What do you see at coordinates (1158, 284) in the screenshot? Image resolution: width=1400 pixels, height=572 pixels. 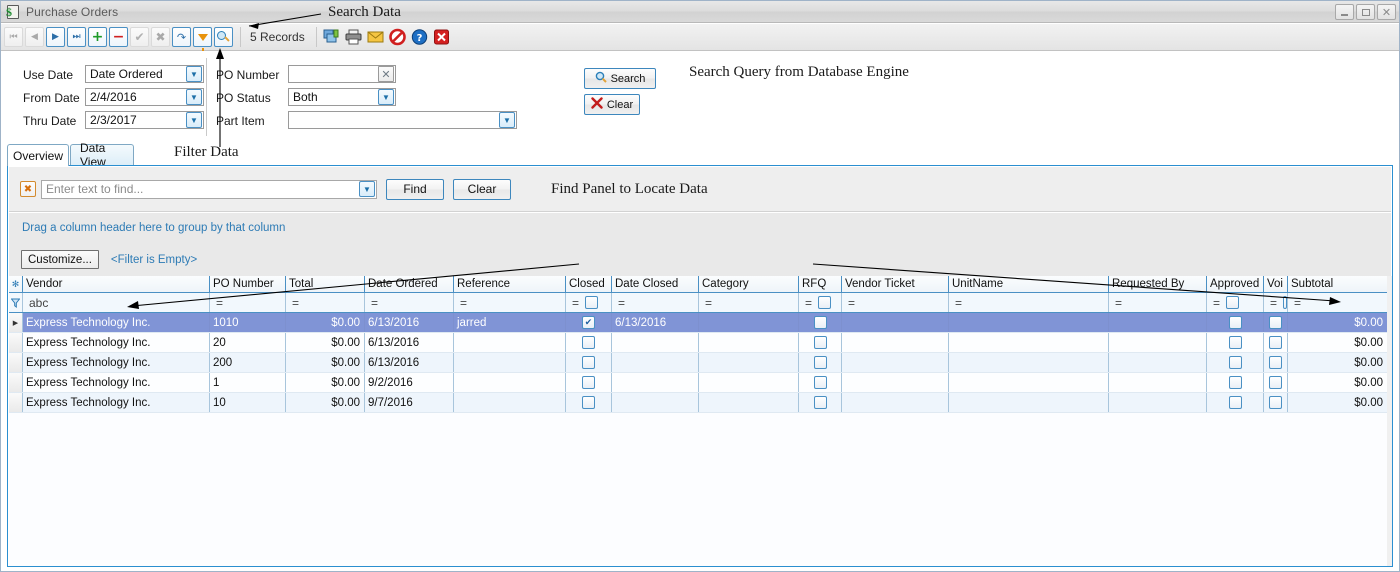 I see `grid-column-header: Requested By` at bounding box center [1158, 284].